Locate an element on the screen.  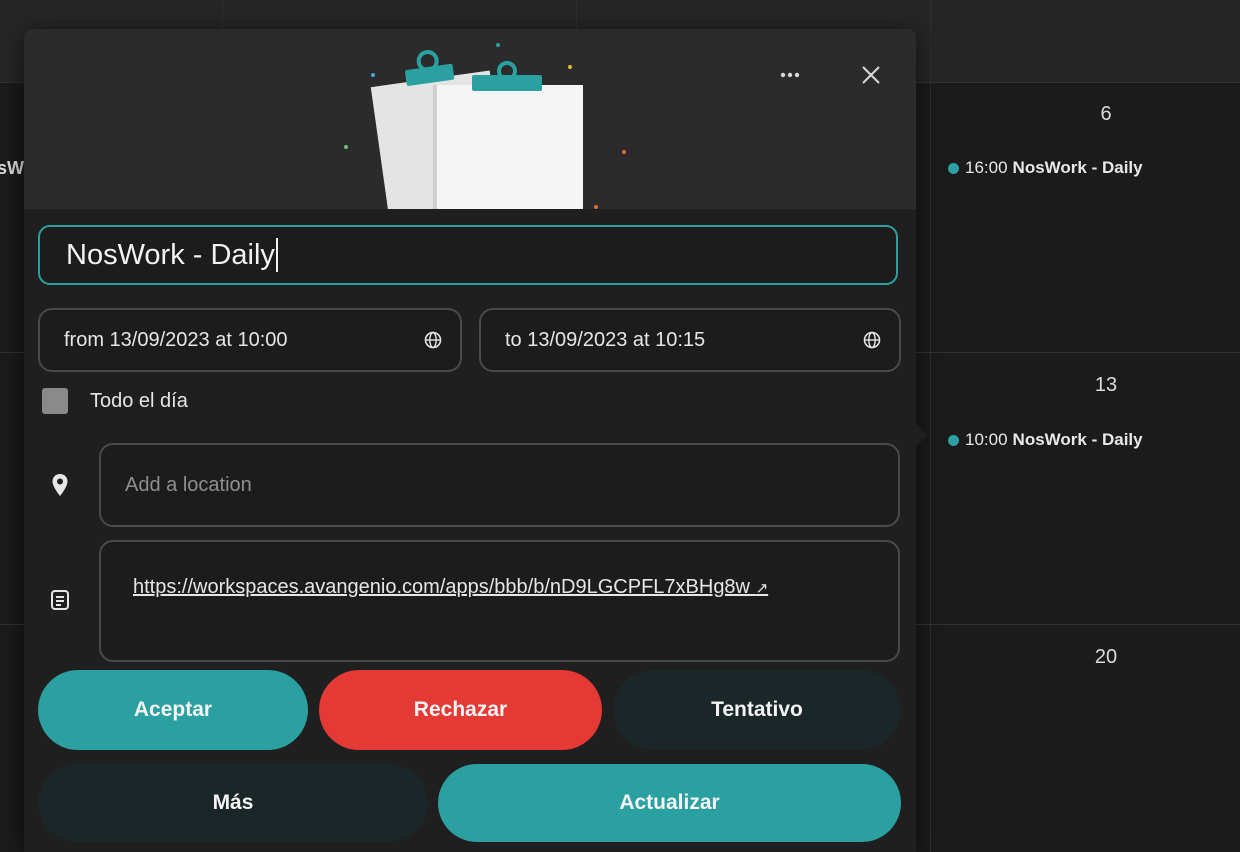
clipboard-illustration-icon is located at coordinates (485, 126).